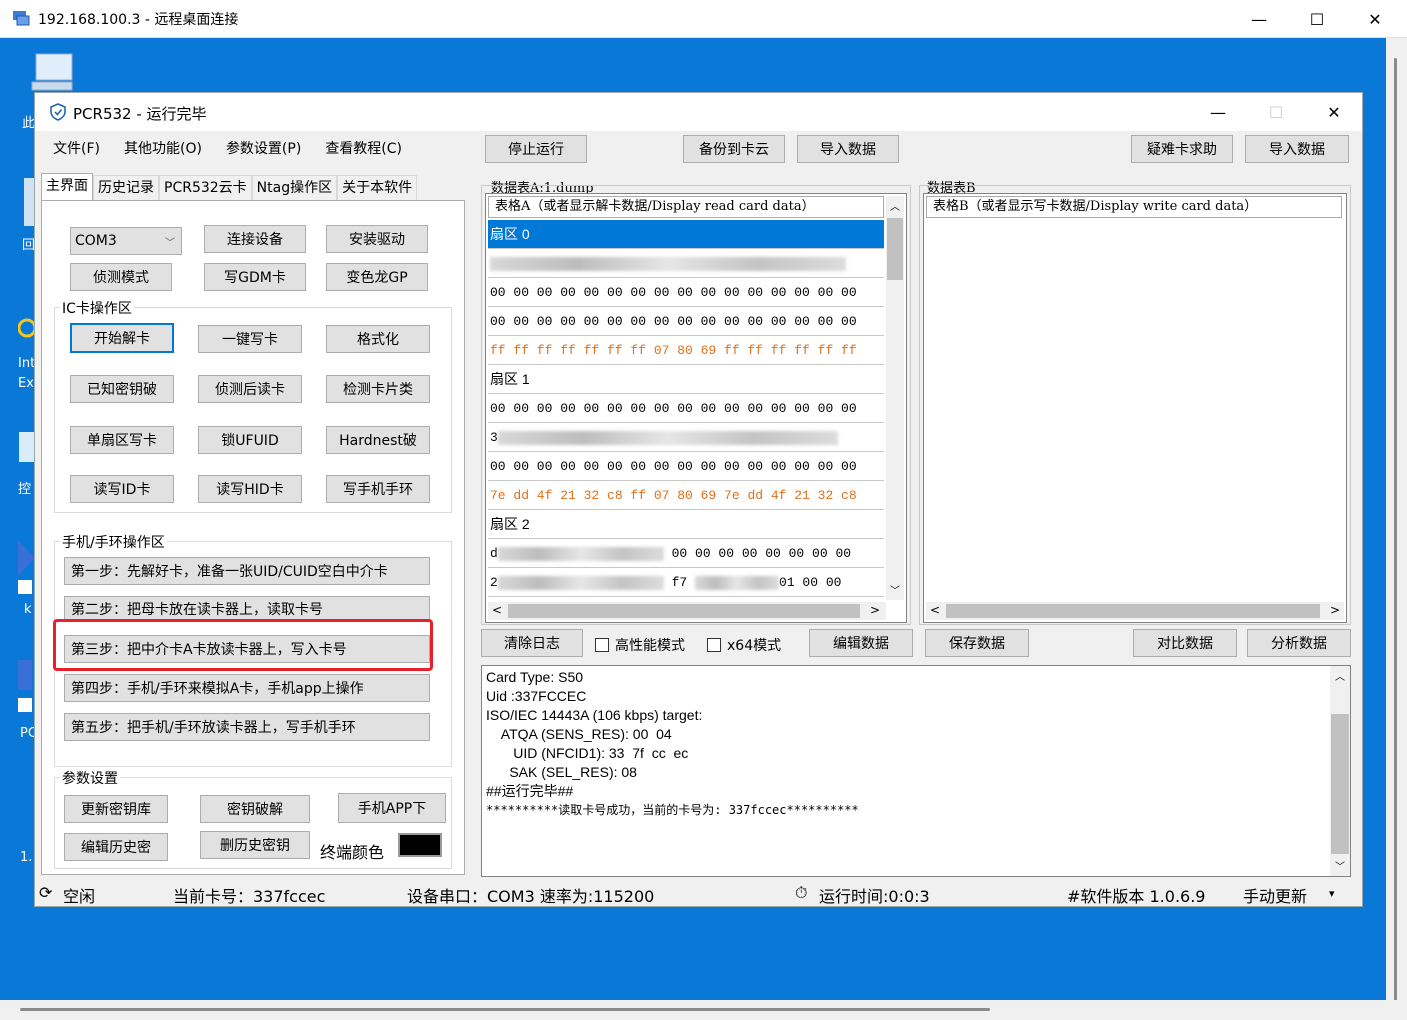  Describe the element at coordinates (250, 440) in the screenshot. I see `lock-ufuid-button: 锁UFUID` at that location.